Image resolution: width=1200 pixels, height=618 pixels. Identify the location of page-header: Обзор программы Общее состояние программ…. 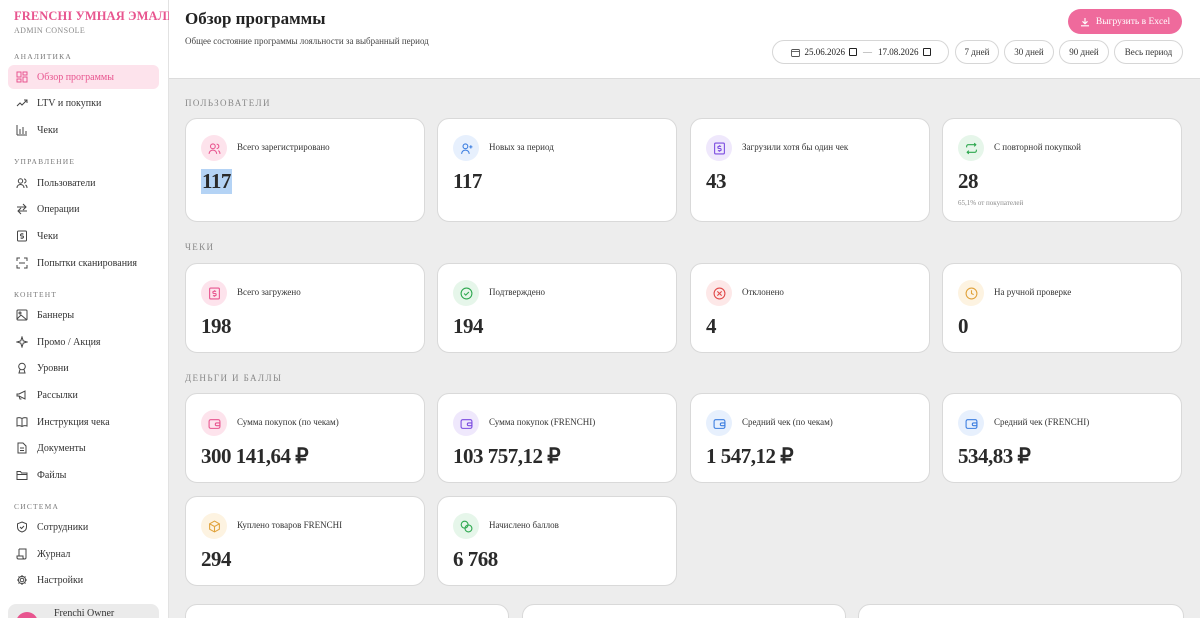
(684, 39).